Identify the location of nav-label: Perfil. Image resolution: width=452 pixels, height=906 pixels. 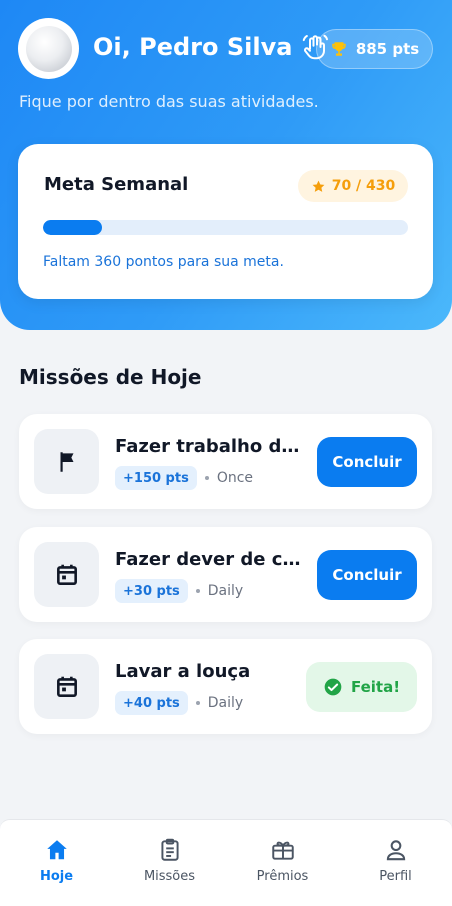
(395, 876).